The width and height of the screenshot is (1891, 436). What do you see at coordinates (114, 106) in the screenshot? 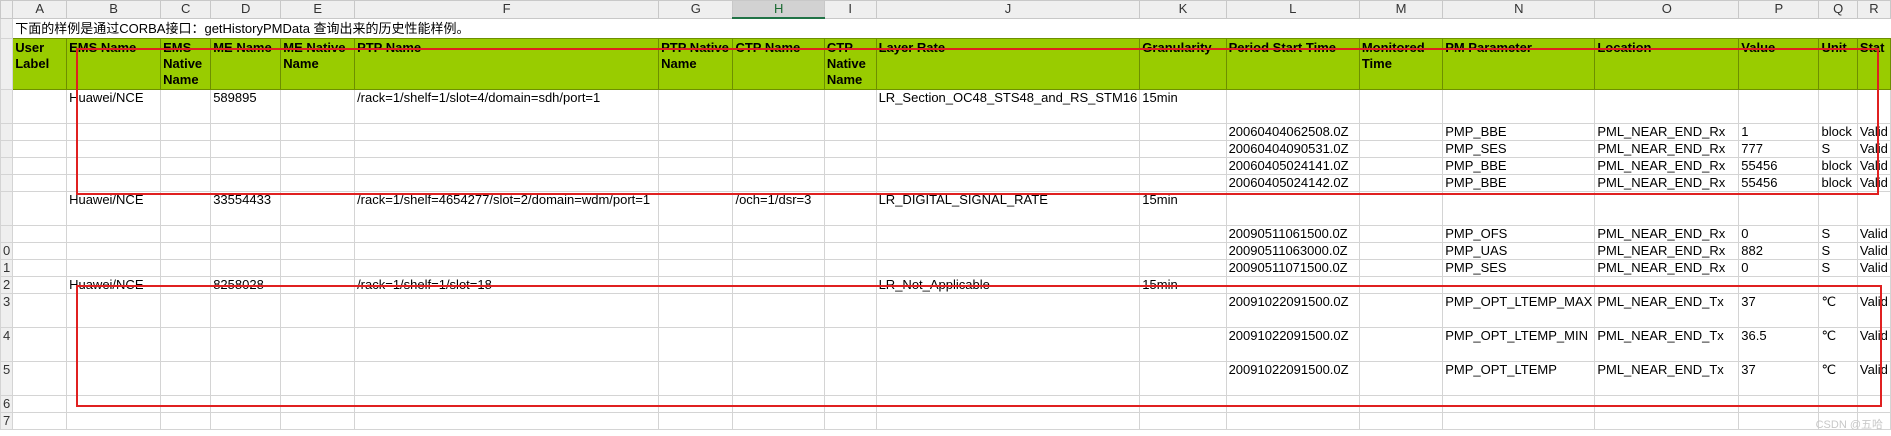
I see `table-cell: Huawei/NCE` at bounding box center [114, 106].